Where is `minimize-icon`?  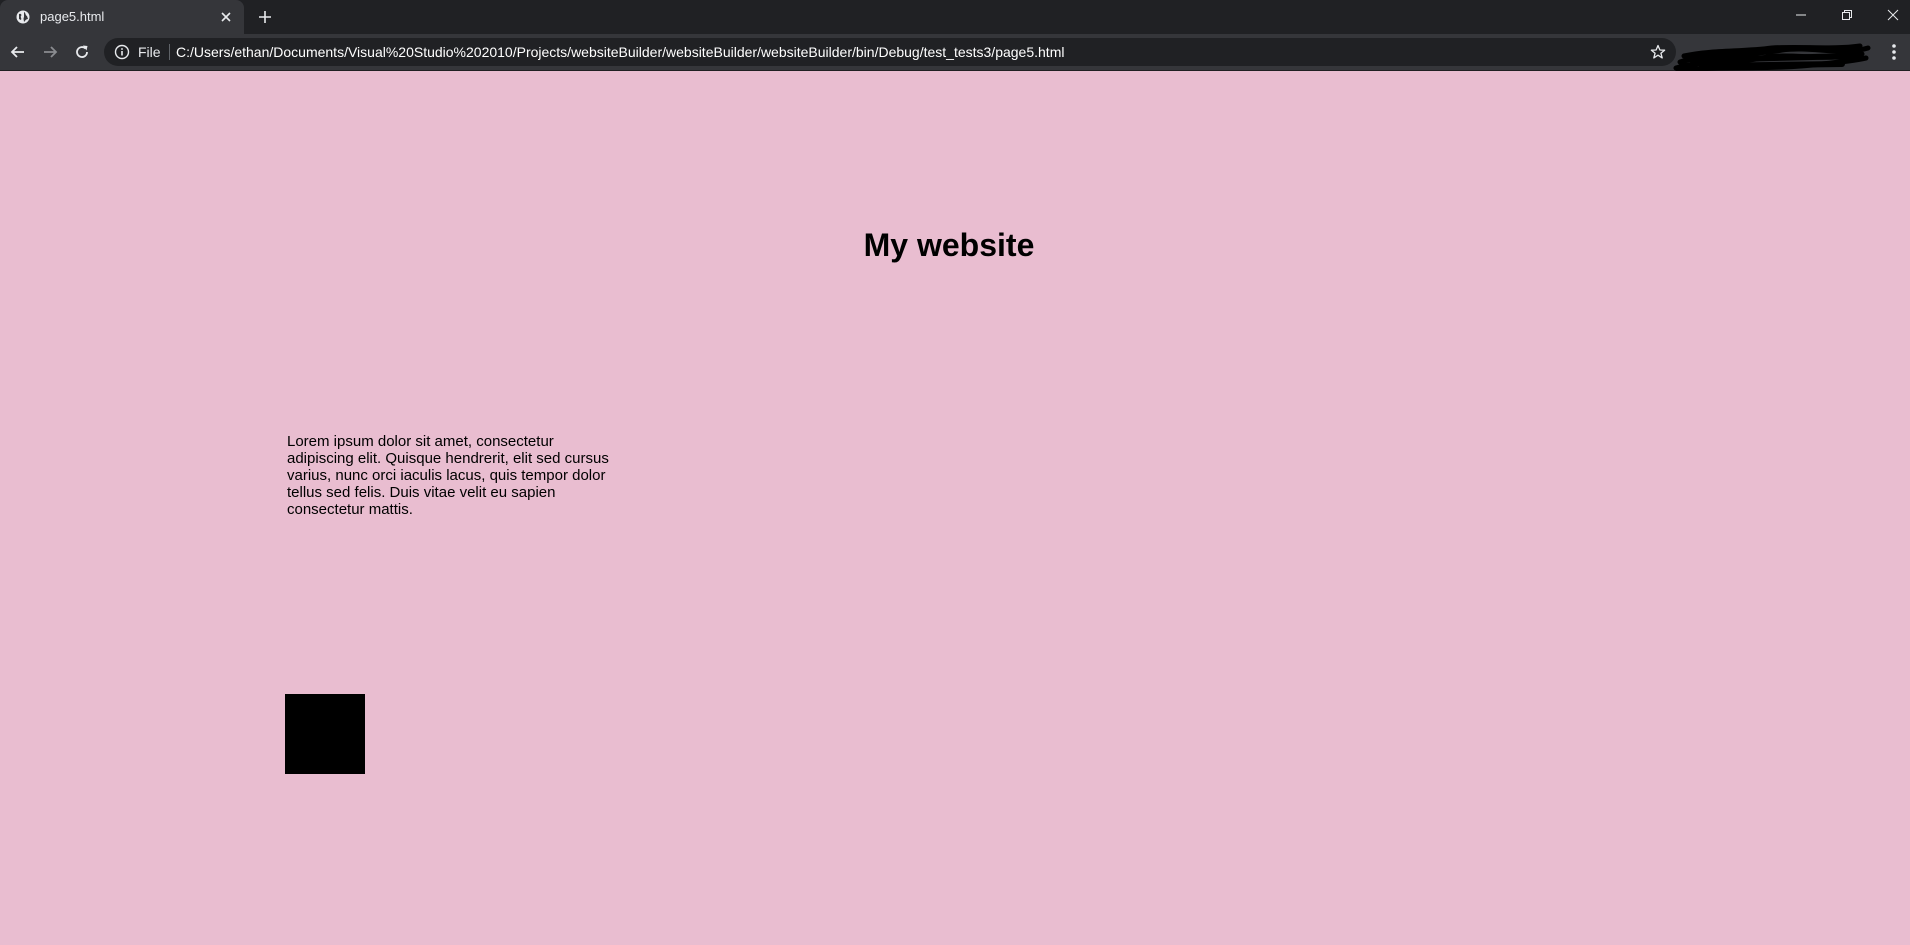 minimize-icon is located at coordinates (1801, 15).